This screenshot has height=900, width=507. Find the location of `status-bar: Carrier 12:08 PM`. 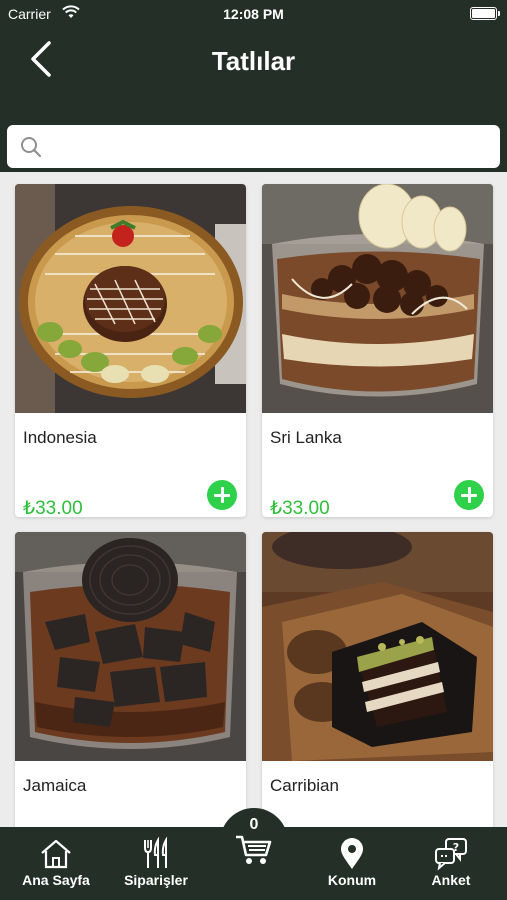

status-bar: Carrier 12:08 PM is located at coordinates (253, 14).